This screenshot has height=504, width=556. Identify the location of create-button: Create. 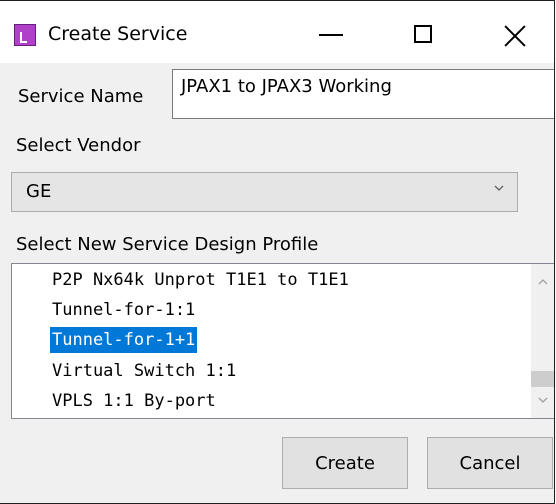
(345, 463).